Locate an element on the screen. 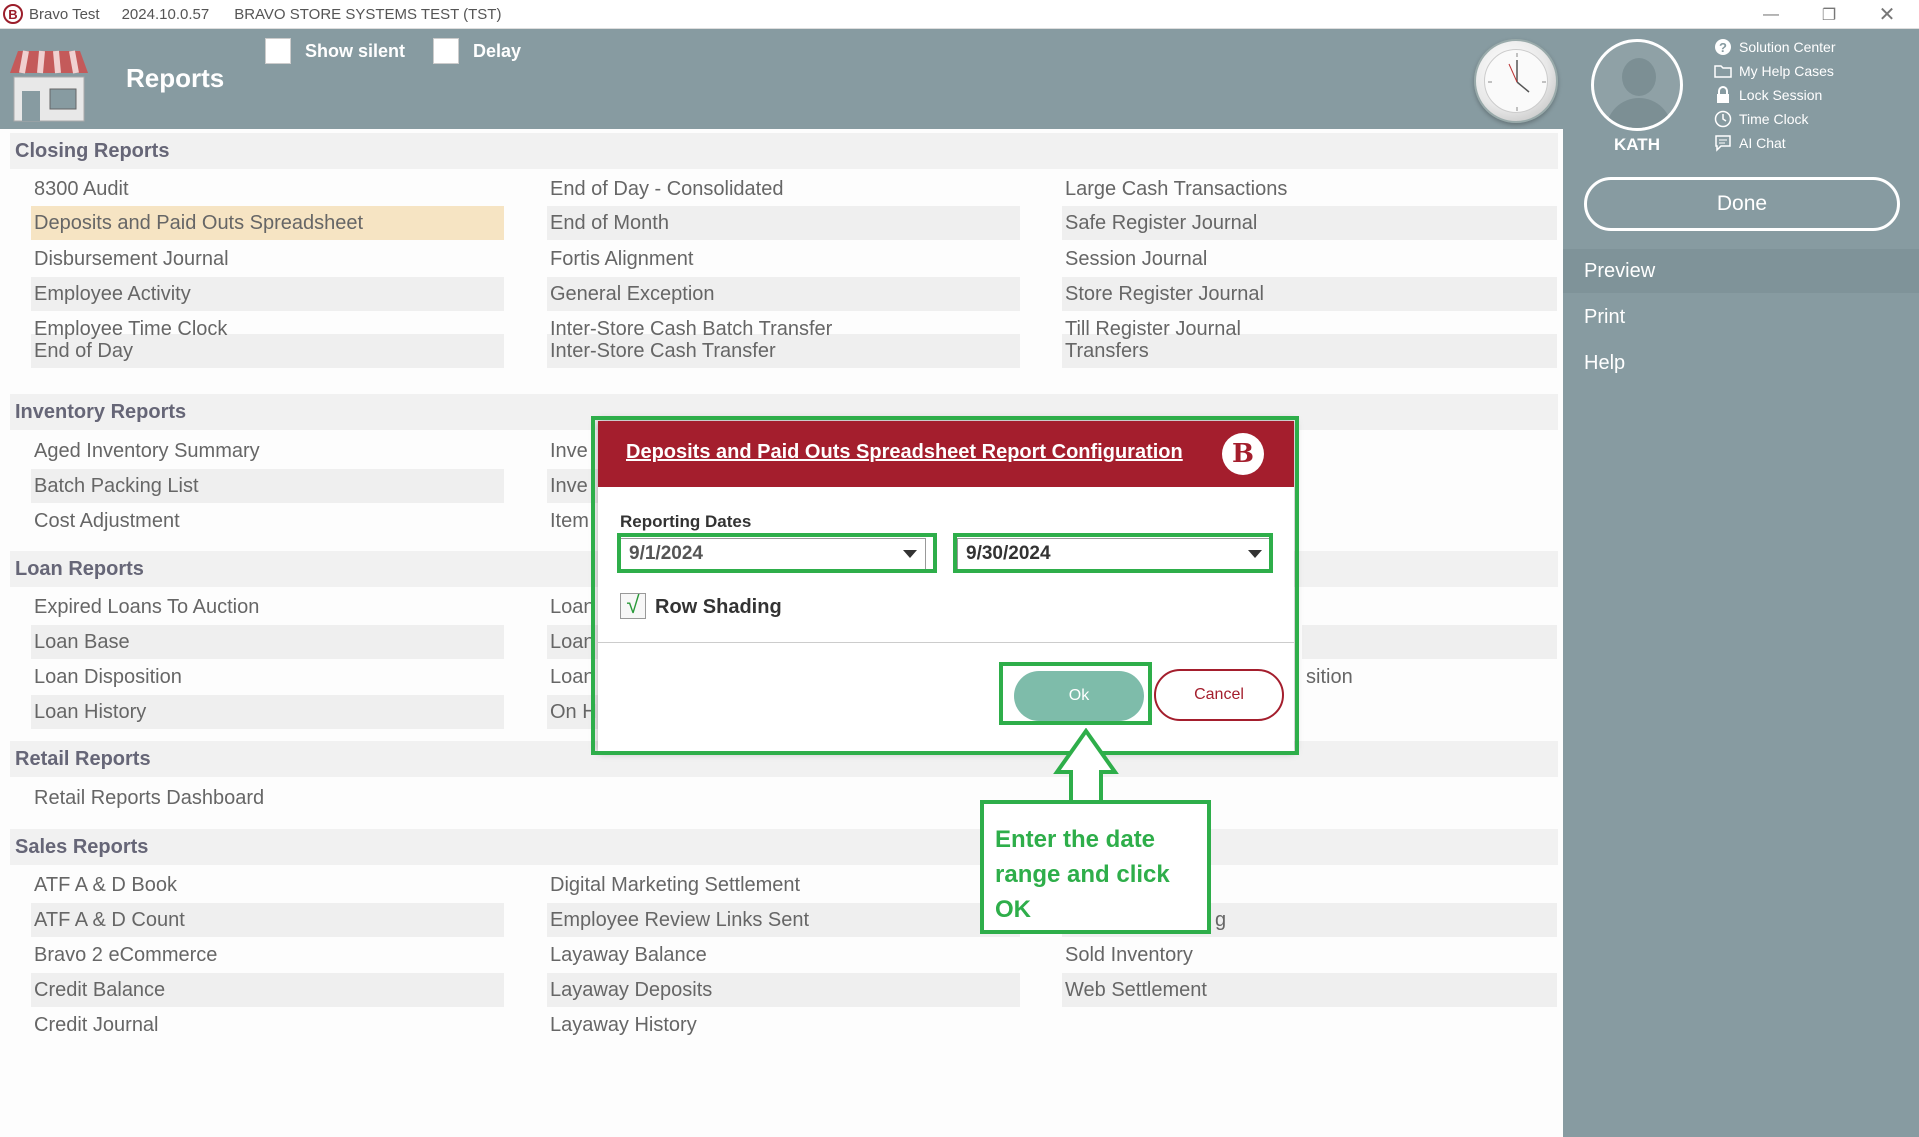  restore-icon: ❐ is located at coordinates (1829, 14).